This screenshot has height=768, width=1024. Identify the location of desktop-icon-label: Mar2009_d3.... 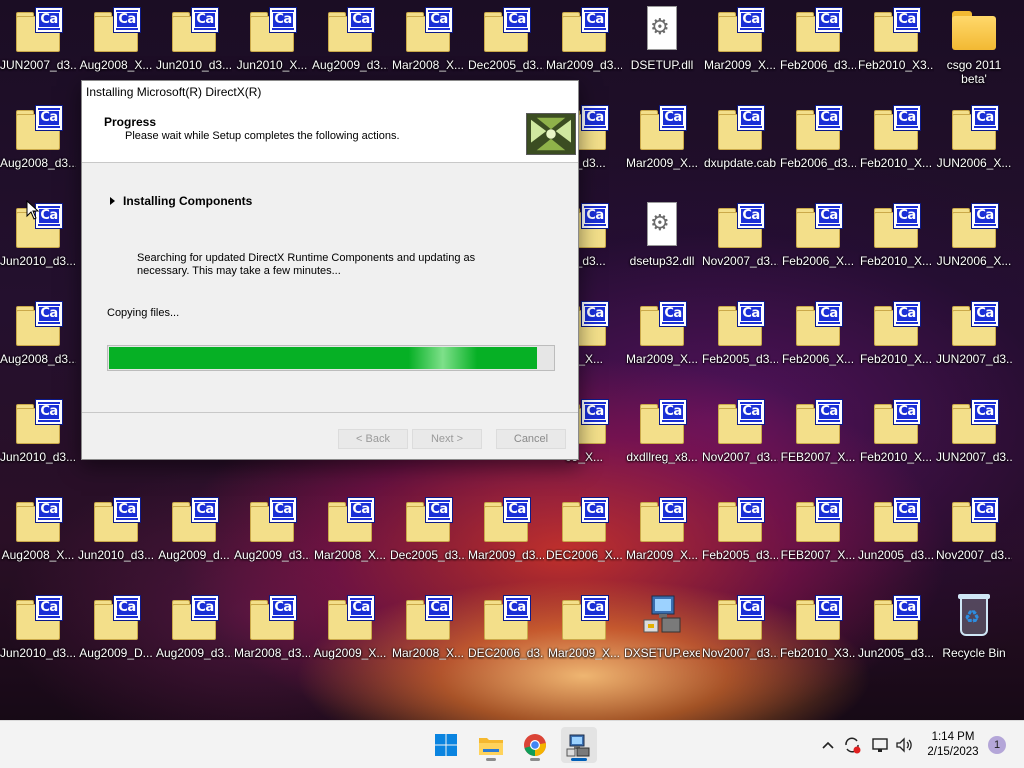
(584, 65).